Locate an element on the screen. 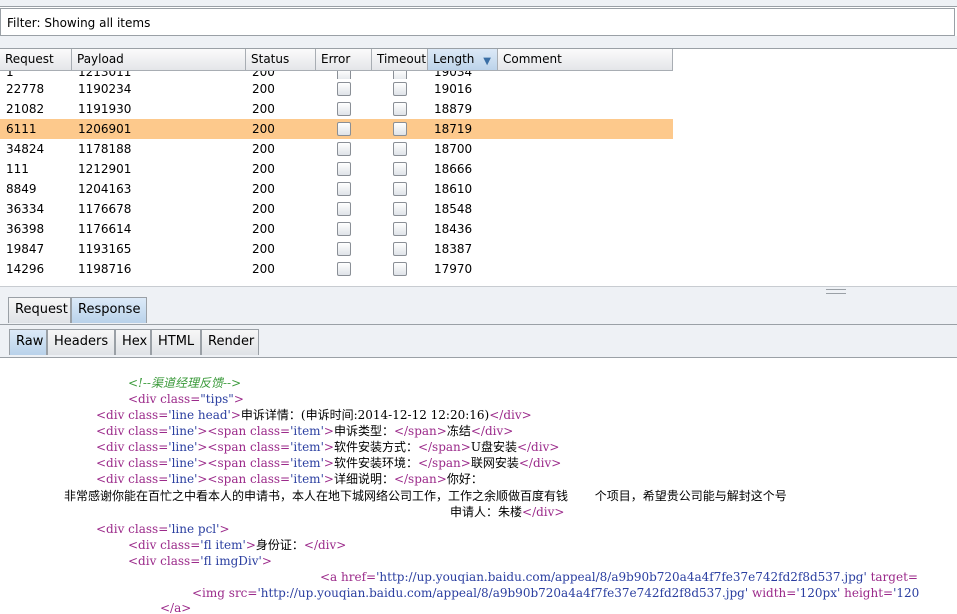 This screenshot has height=614, width=957. cell-length: 18387 is located at coordinates (453, 249).